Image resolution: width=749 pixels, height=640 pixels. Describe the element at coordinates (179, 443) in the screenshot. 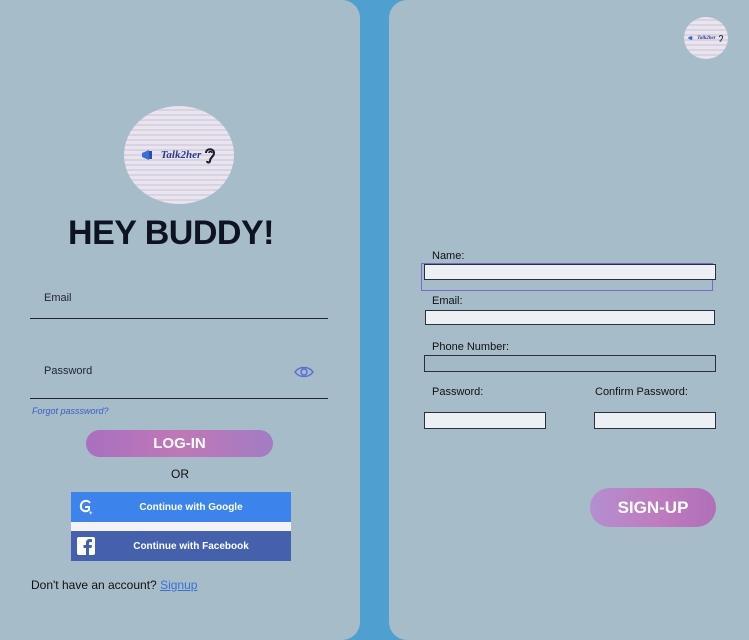

I see `login-button: LOG-IN` at that location.